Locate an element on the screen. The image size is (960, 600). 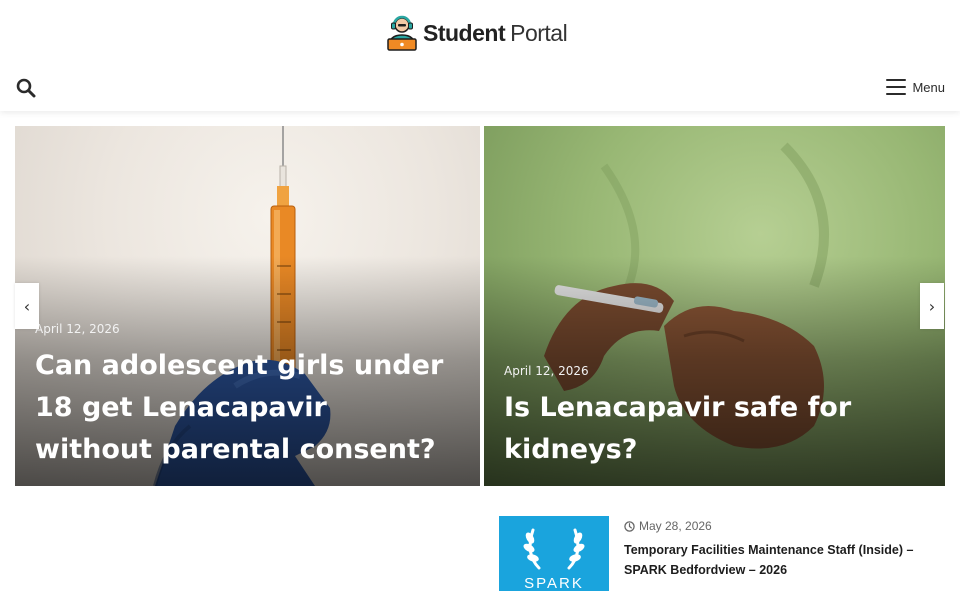
slider-next-button: › is located at coordinates (932, 306).